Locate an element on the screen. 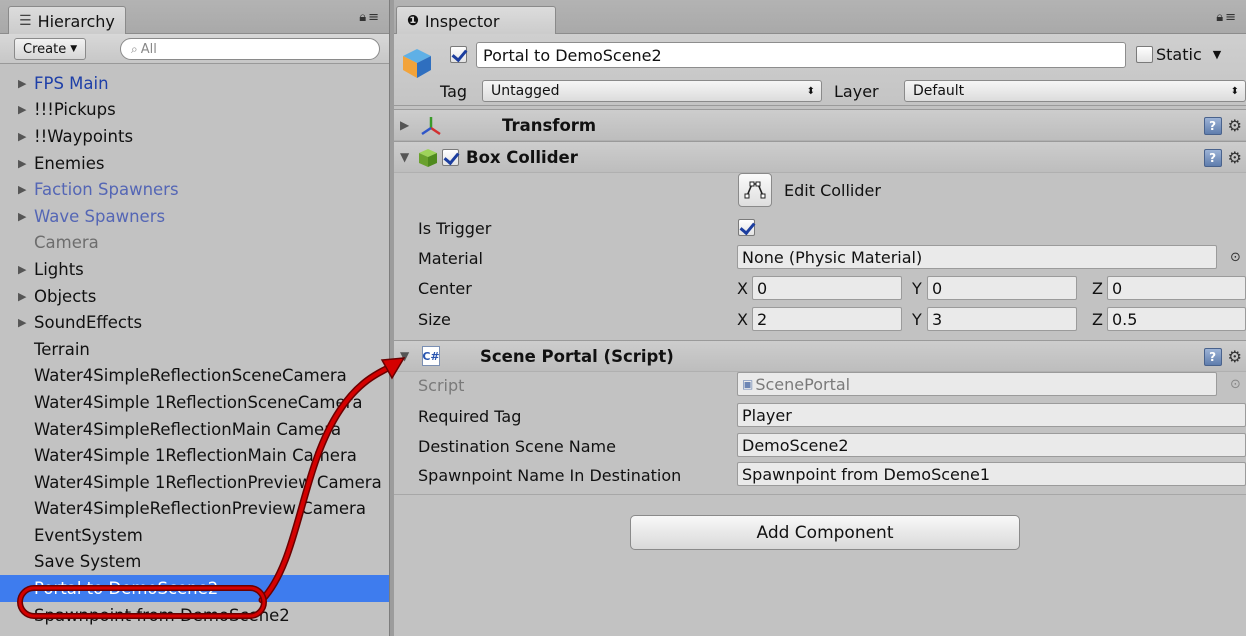  center-label: Center is located at coordinates (445, 288).